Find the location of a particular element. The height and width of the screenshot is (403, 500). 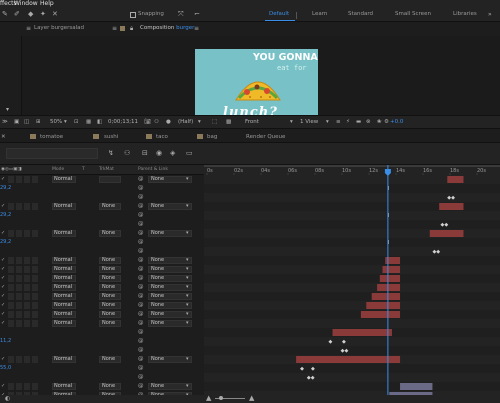

layer-row: ✓ Normal @ None ▾ is located at coordinates (102, 179).